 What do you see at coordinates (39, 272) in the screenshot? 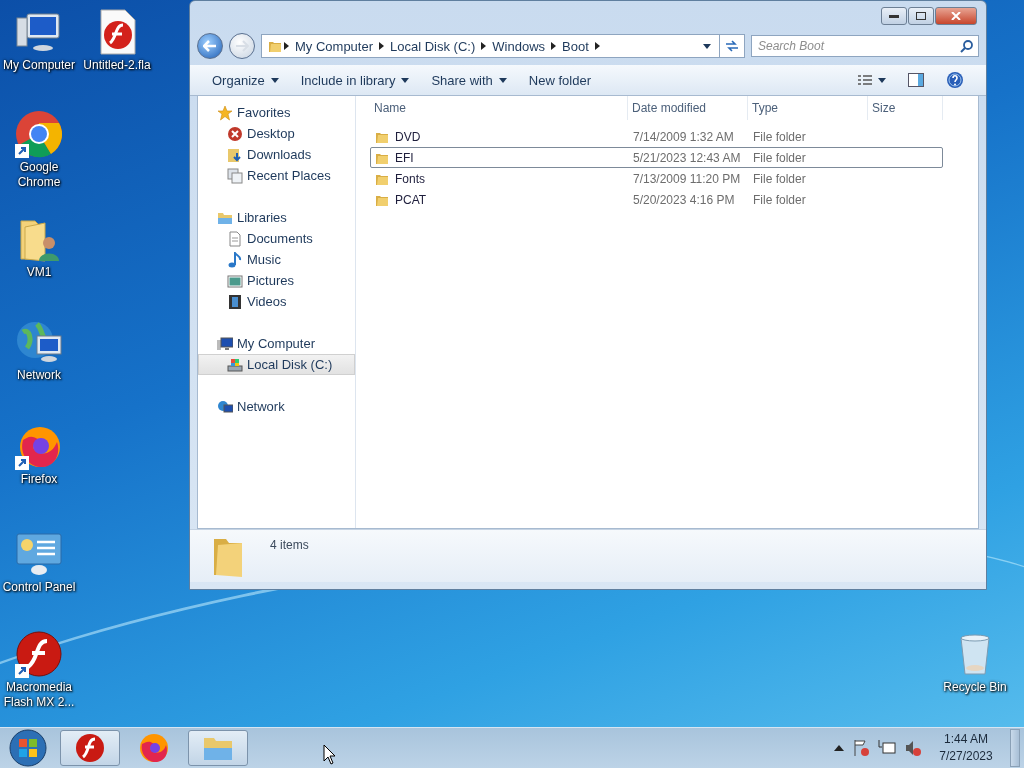
I see `icon-label: VM1` at bounding box center [39, 272].